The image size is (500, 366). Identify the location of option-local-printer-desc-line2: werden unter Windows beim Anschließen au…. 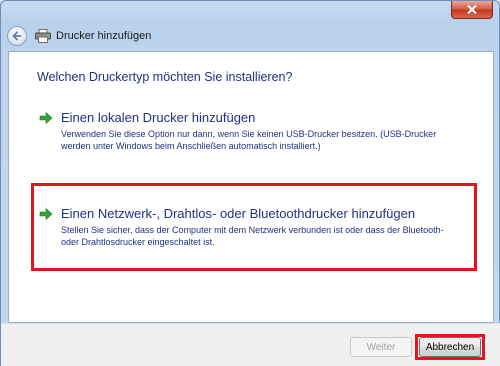
(191, 146).